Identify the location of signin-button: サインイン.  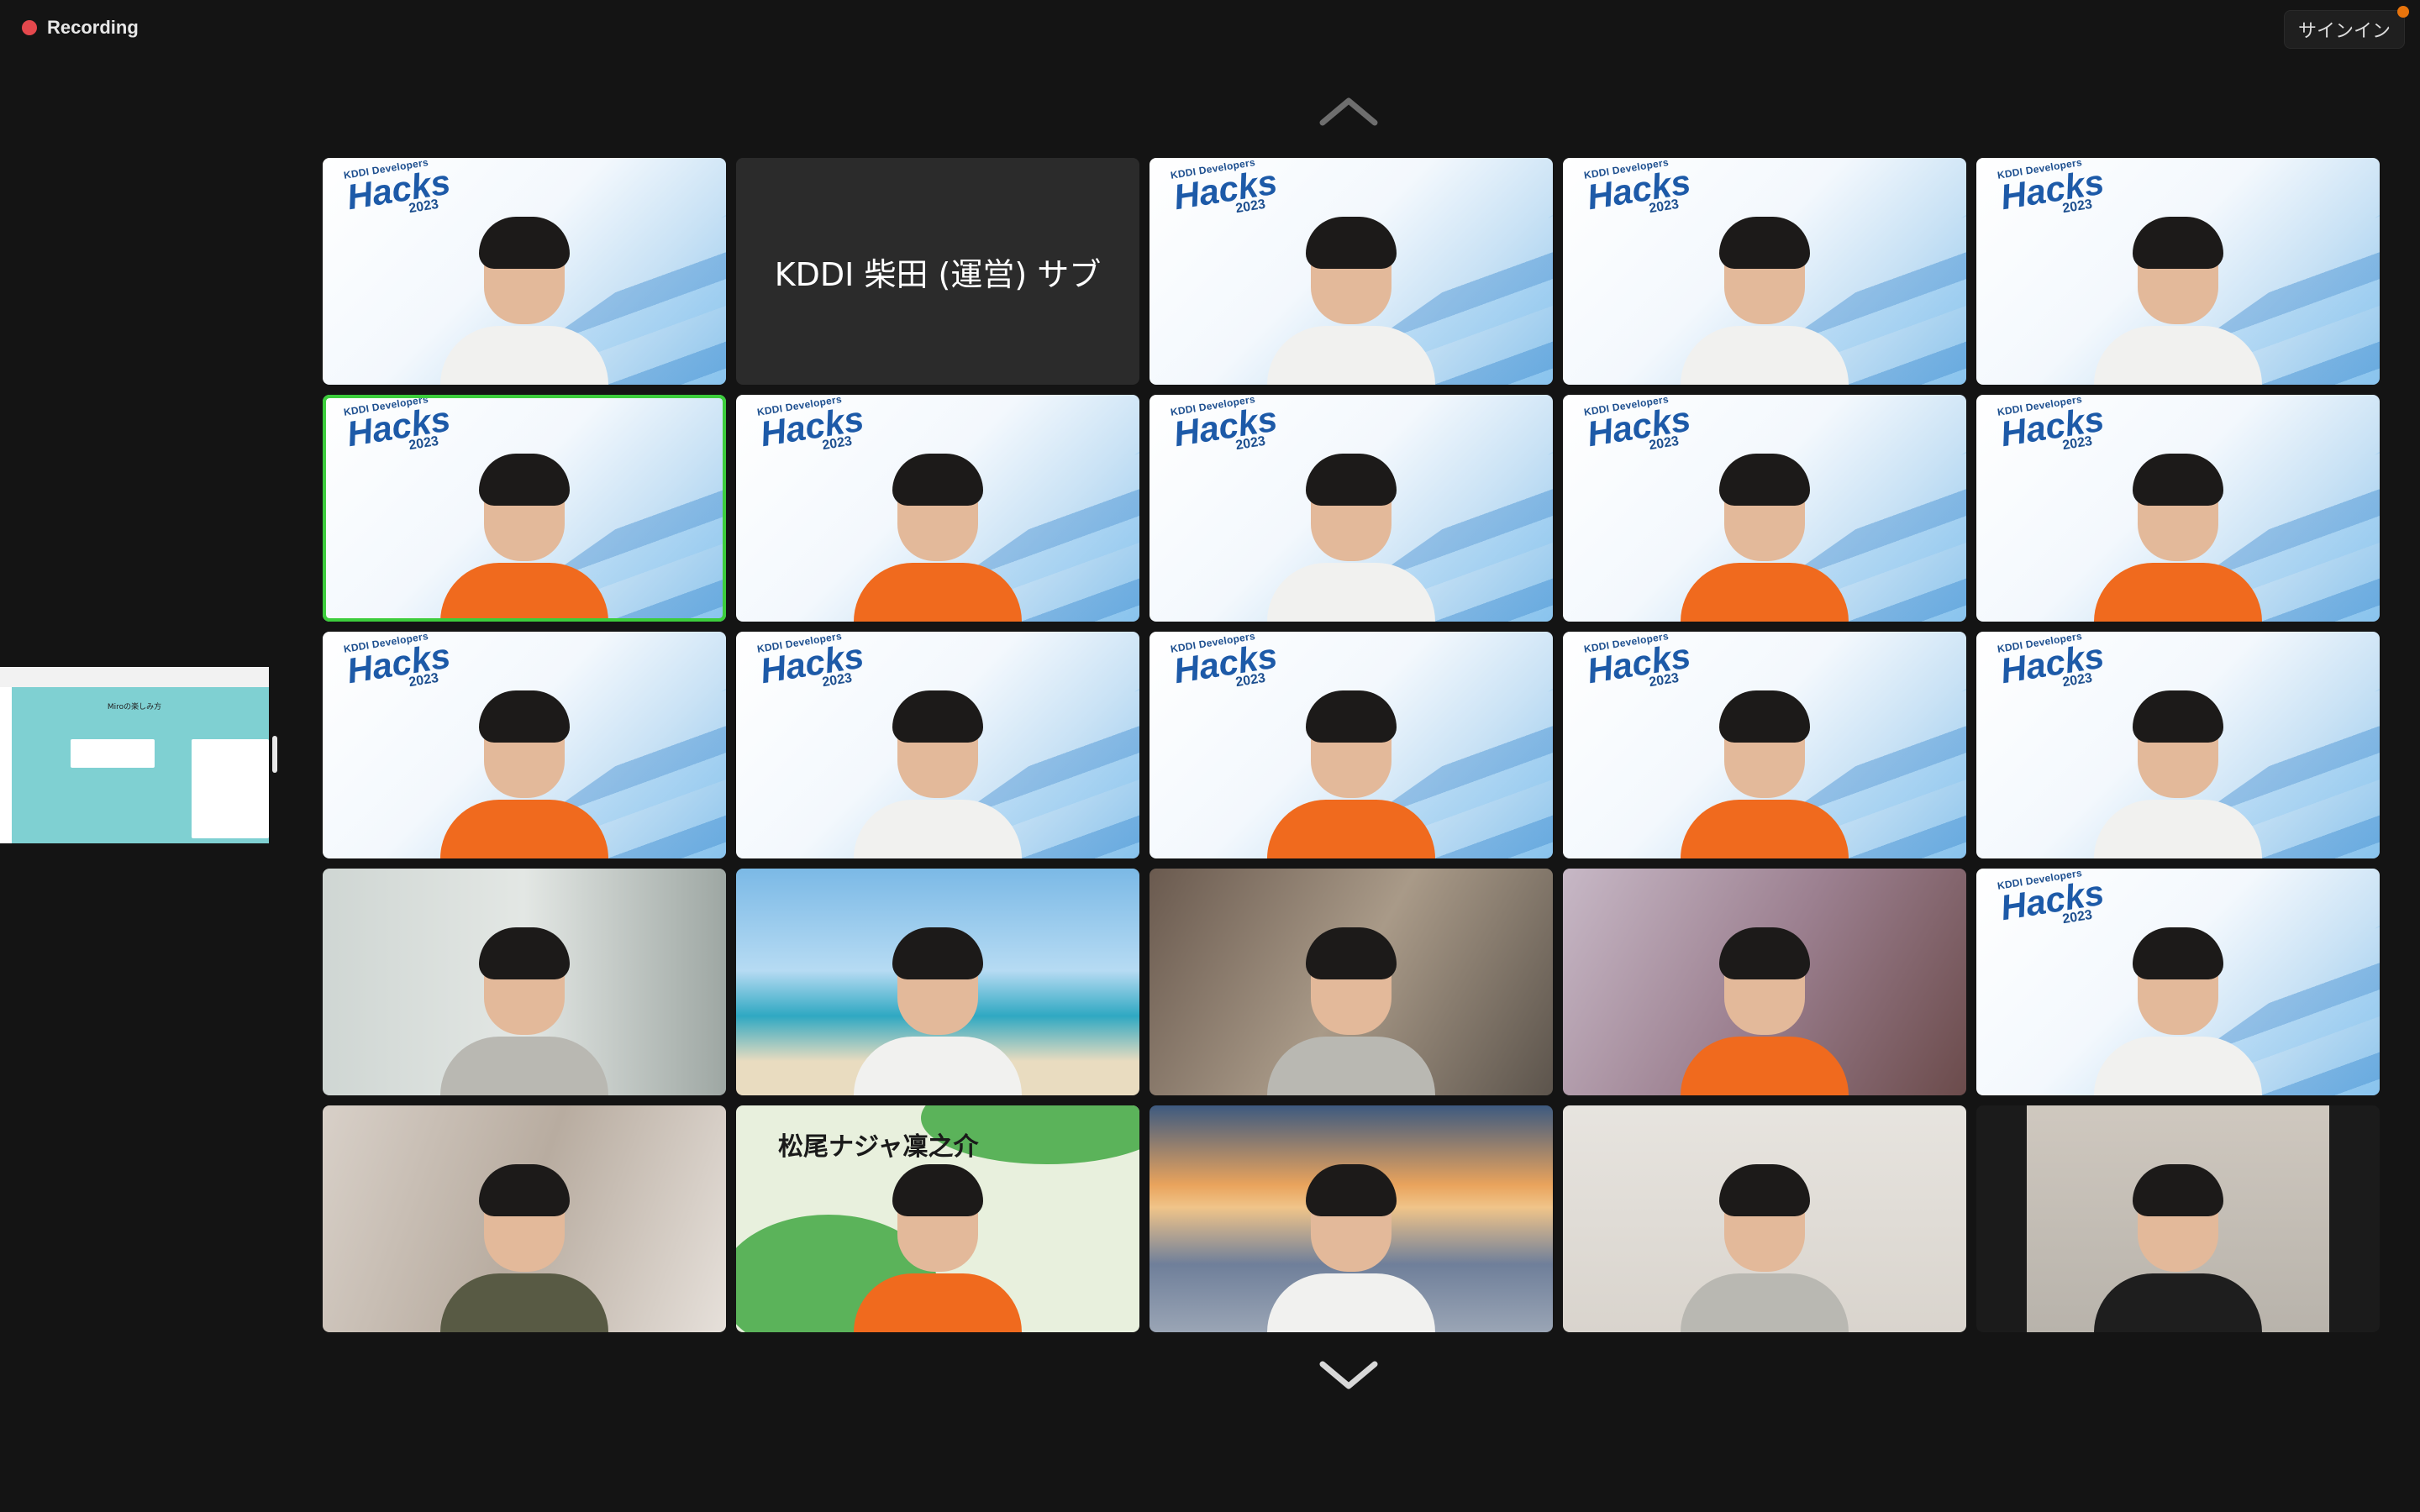
(2346, 27).